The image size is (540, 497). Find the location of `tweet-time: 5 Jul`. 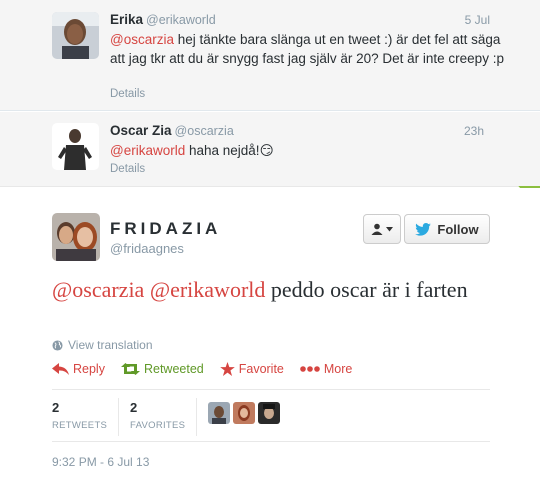

tweet-time: 5 Jul is located at coordinates (477, 20).